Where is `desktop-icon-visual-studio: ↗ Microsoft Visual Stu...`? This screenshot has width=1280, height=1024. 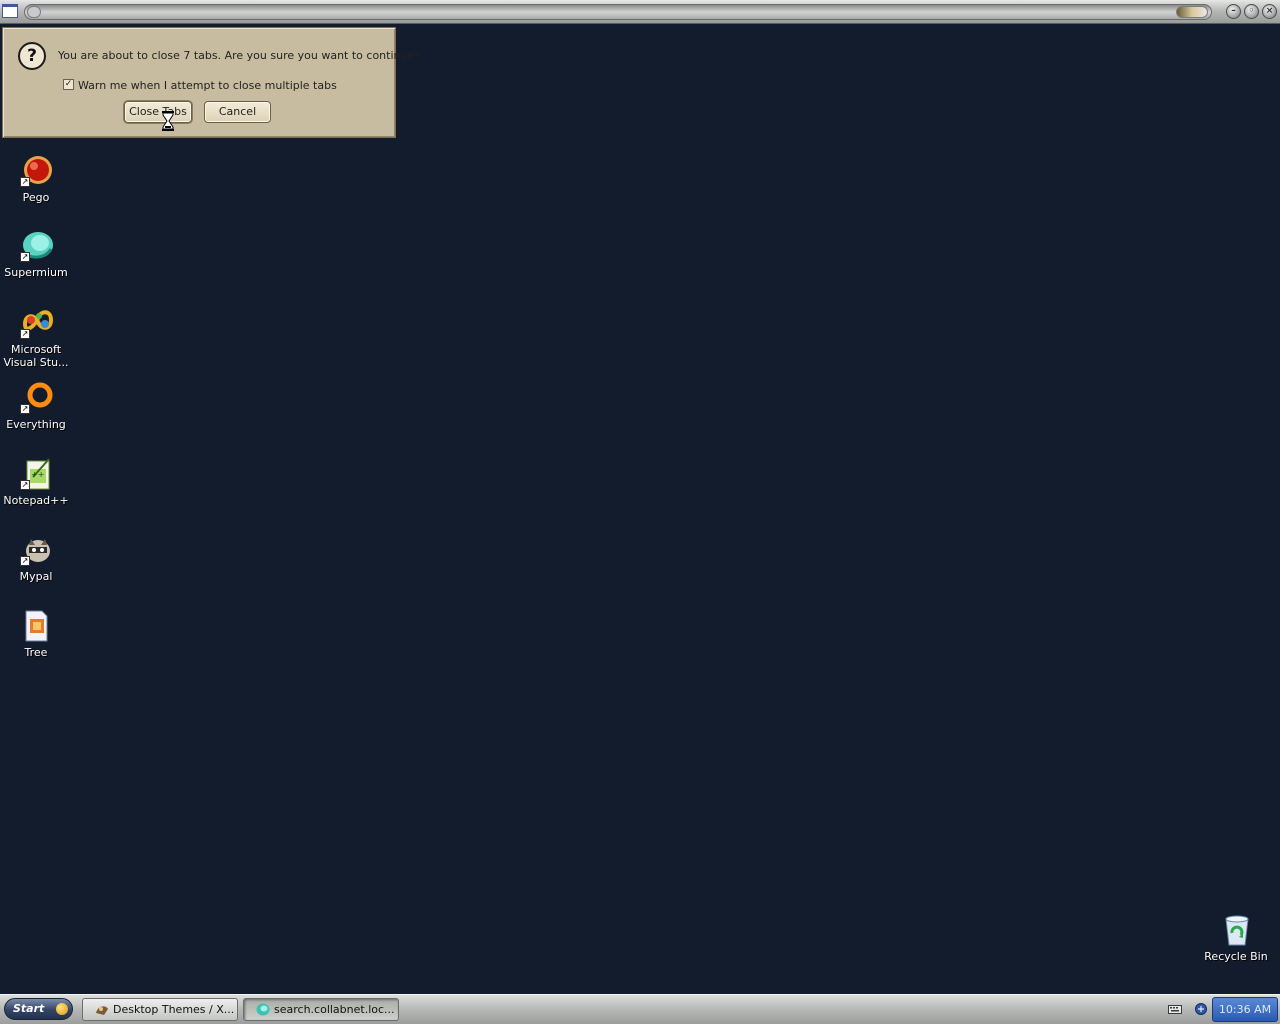
desktop-icon-visual-studio: ↗ Microsoft Visual Stu... is located at coordinates (36, 337).